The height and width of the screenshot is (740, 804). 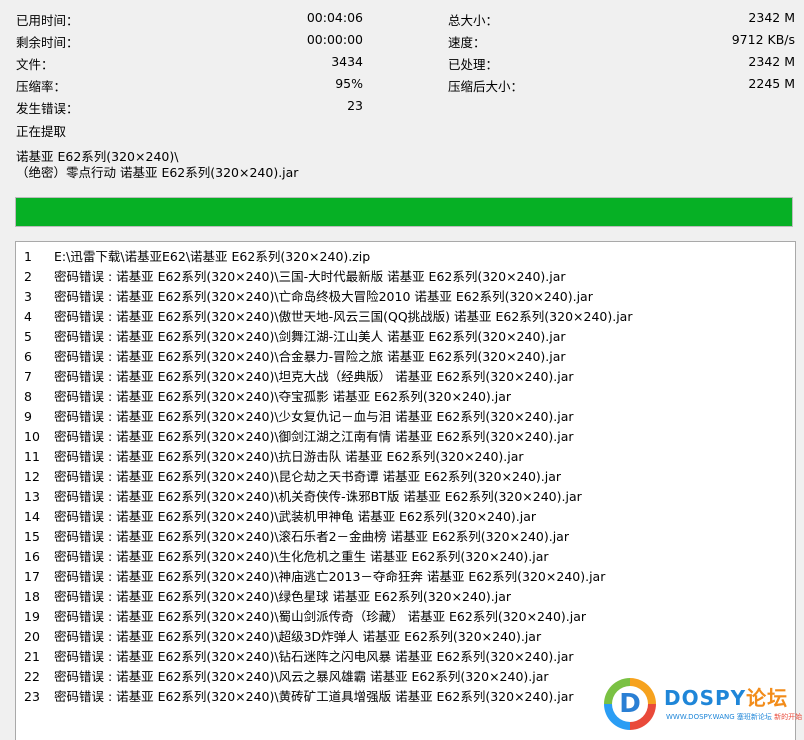 I want to click on elapsed-time-label: 已用时间：, so click(x=47, y=20).